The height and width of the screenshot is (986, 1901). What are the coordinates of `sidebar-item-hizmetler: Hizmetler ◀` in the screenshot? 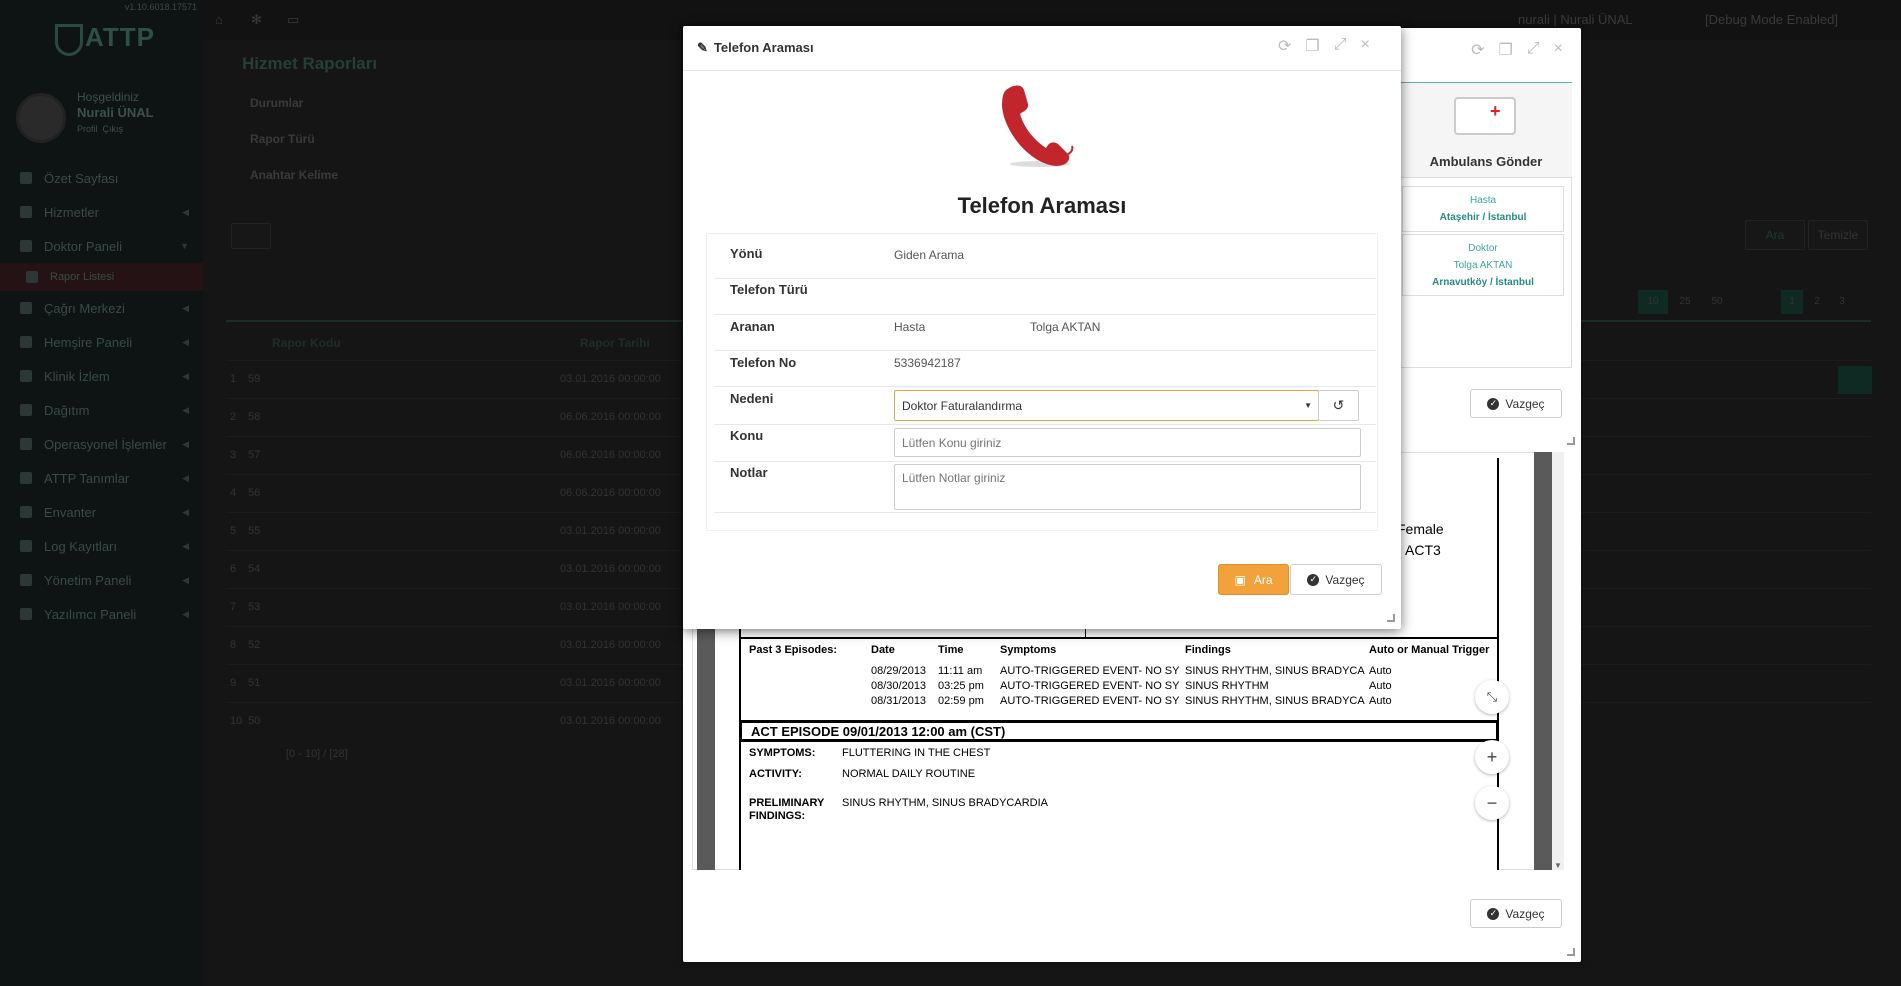 It's located at (101, 212).